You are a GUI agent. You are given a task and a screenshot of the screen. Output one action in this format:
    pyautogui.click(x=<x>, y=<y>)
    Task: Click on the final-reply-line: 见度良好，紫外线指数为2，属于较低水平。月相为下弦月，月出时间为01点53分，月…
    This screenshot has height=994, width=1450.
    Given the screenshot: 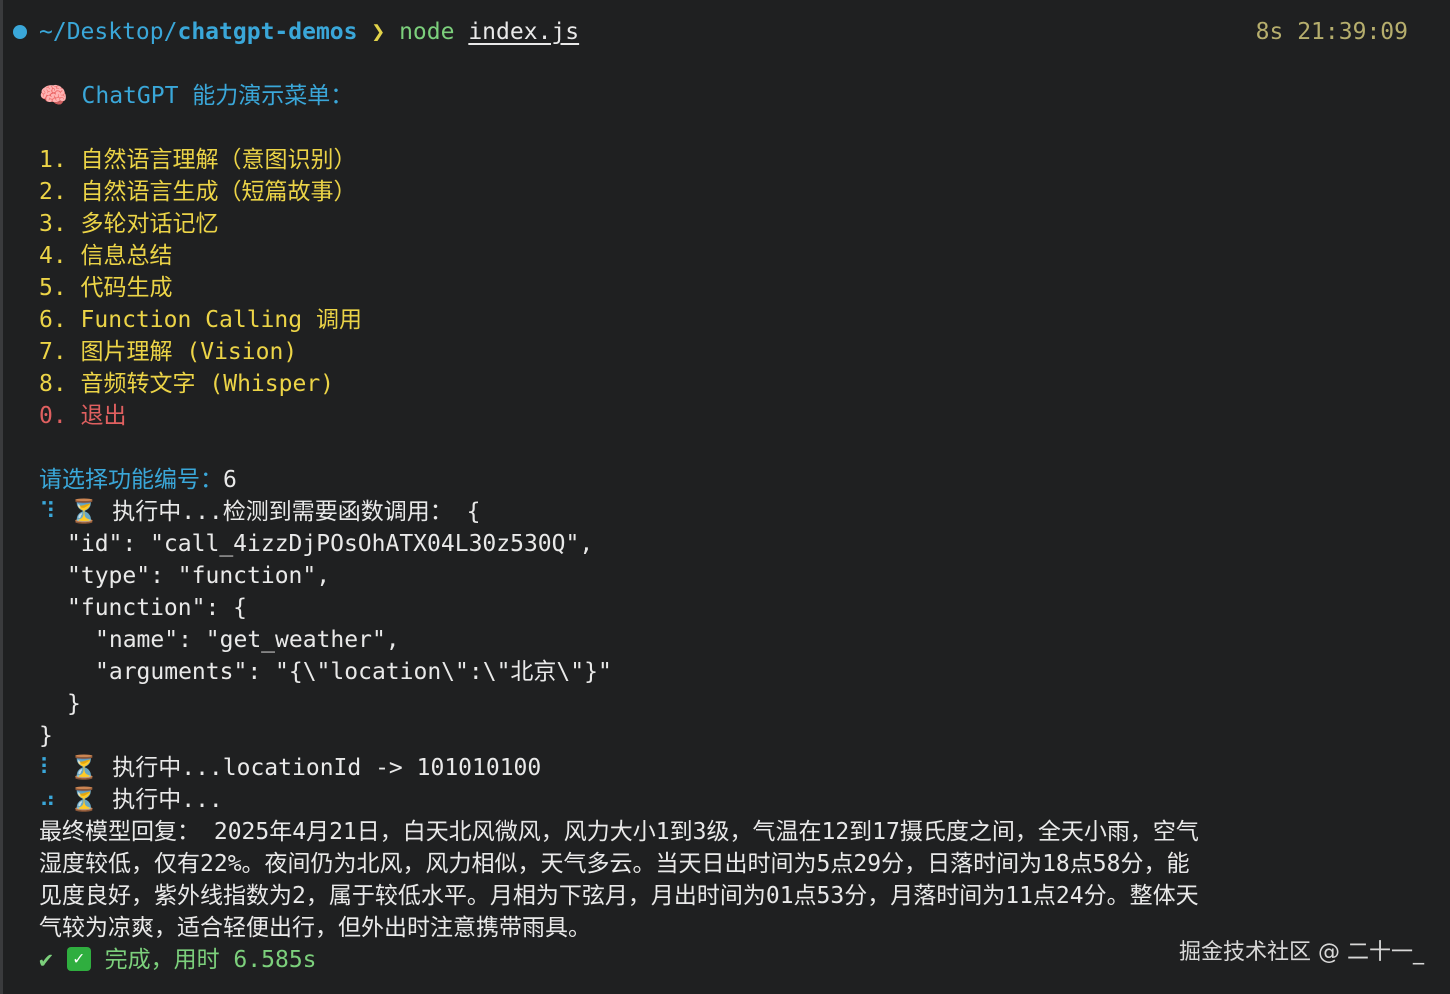 What is the action you would take?
    pyautogui.click(x=619, y=896)
    